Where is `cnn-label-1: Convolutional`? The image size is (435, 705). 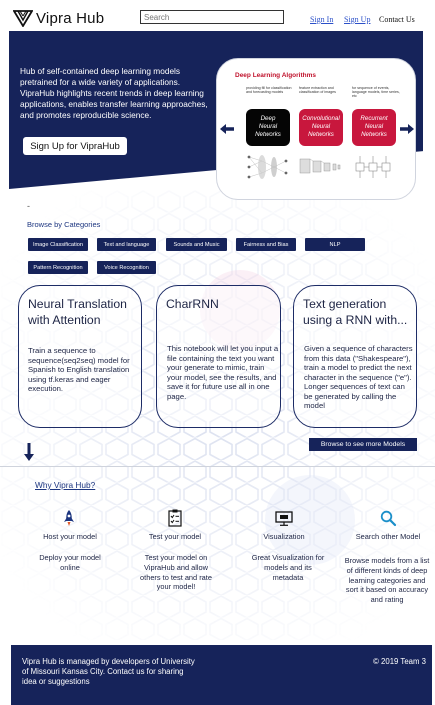 cnn-label-1: Convolutional is located at coordinates (321, 118).